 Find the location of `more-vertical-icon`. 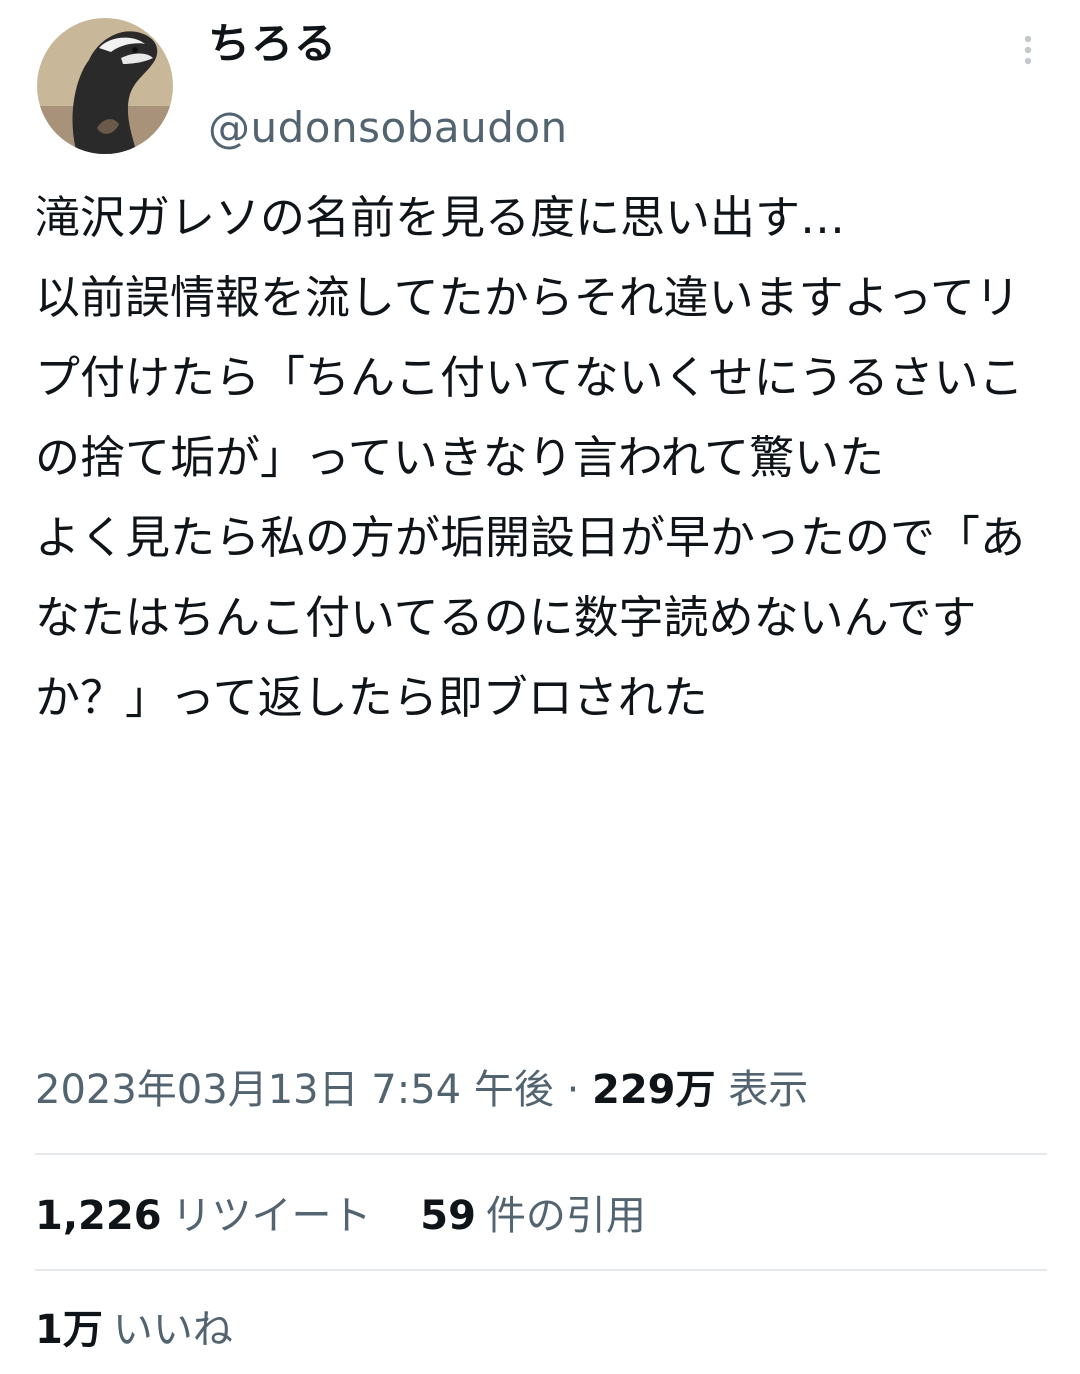

more-vertical-icon is located at coordinates (1028, 50).